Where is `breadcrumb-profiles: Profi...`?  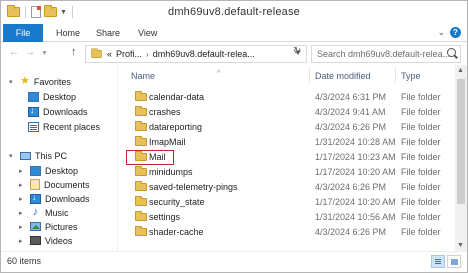
breadcrumb-profiles: Profi... is located at coordinates (129, 54).